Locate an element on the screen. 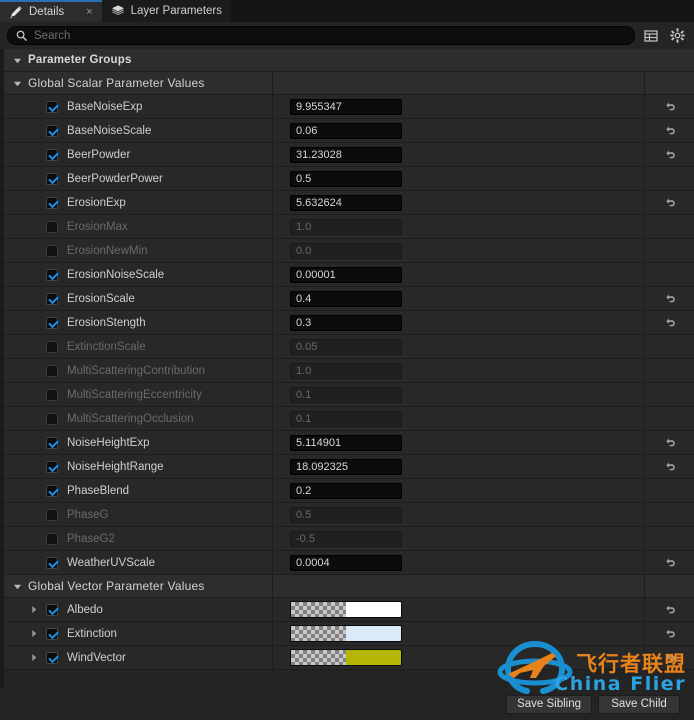 This screenshot has width=694, height=720. parameter-name-cell: NoiseHeightRange is located at coordinates (138, 466).